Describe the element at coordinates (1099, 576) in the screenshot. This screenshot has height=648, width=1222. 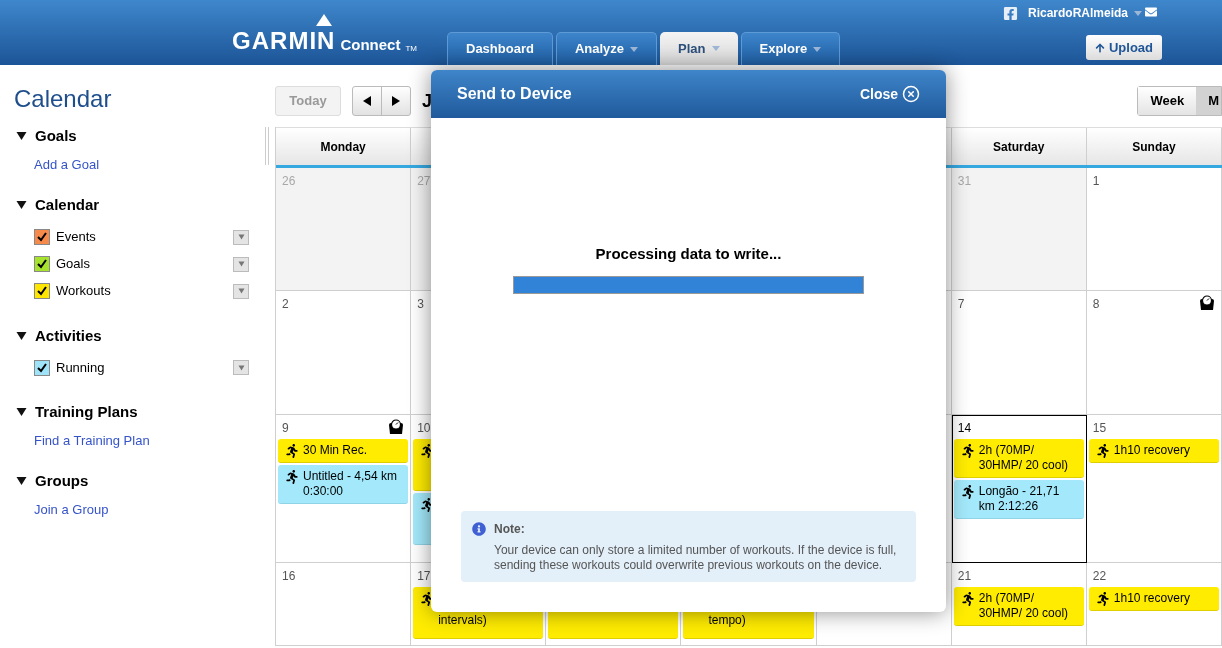
I see `day-number: 22` at that location.